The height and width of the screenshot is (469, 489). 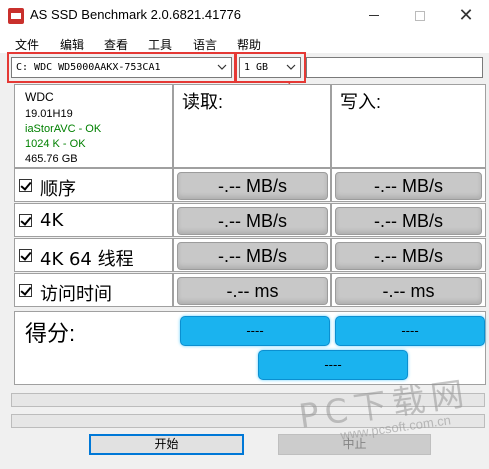 What do you see at coordinates (248, 421) in the screenshot?
I see `progress-bar-secondary` at bounding box center [248, 421].